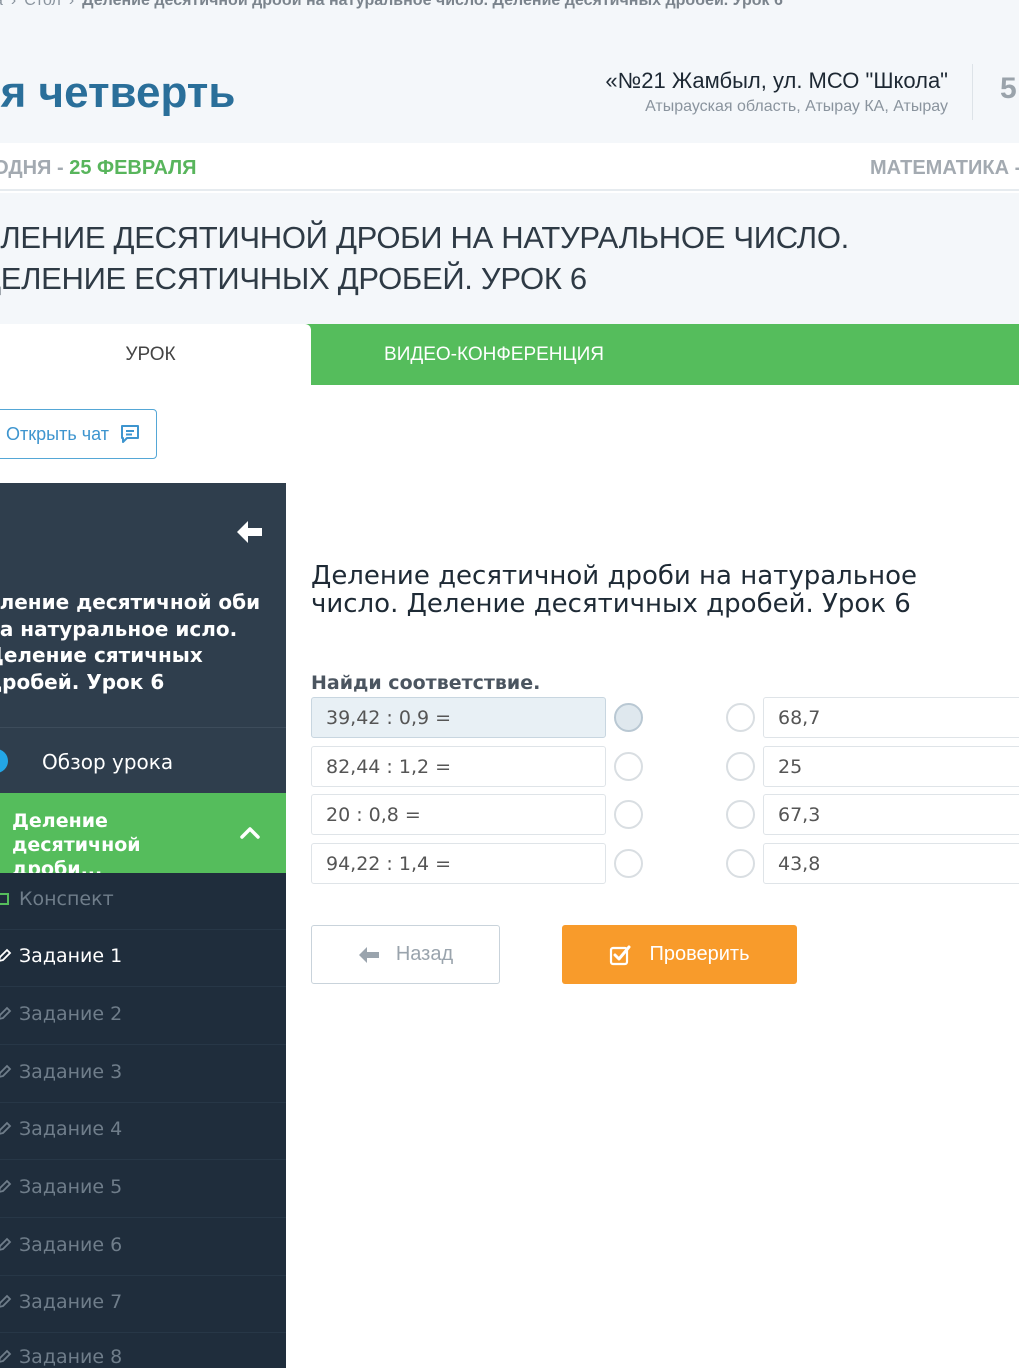  I want to click on today-date: 25 ФЕВРАЛЯ, so click(133, 168).